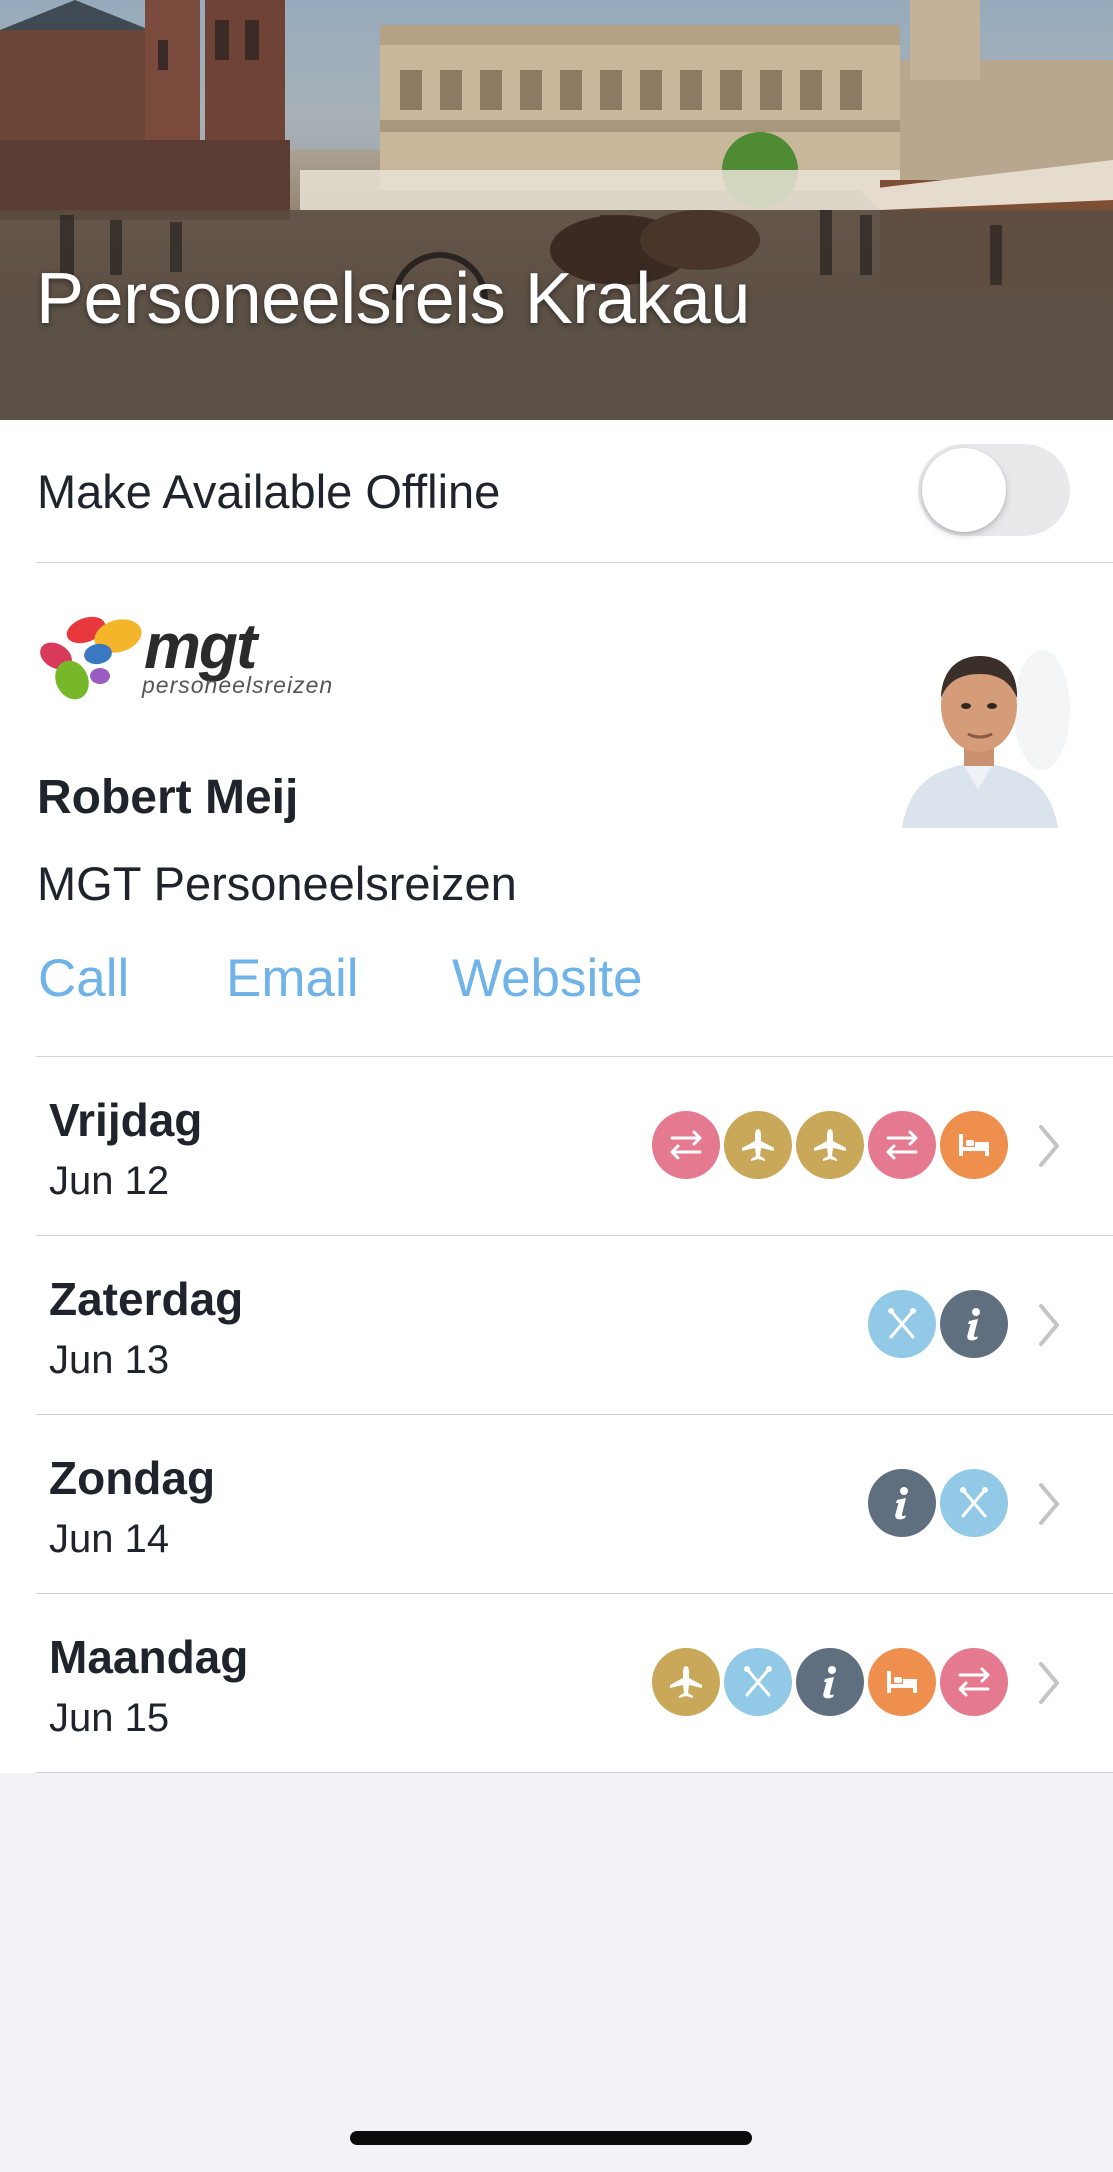 The image size is (1113, 2172). What do you see at coordinates (551, 2138) in the screenshot?
I see `home-indicator` at bounding box center [551, 2138].